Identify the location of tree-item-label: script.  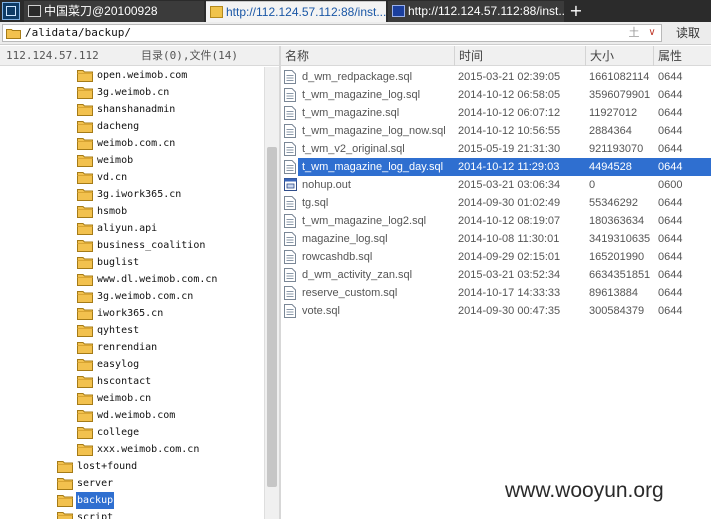
(95, 515).